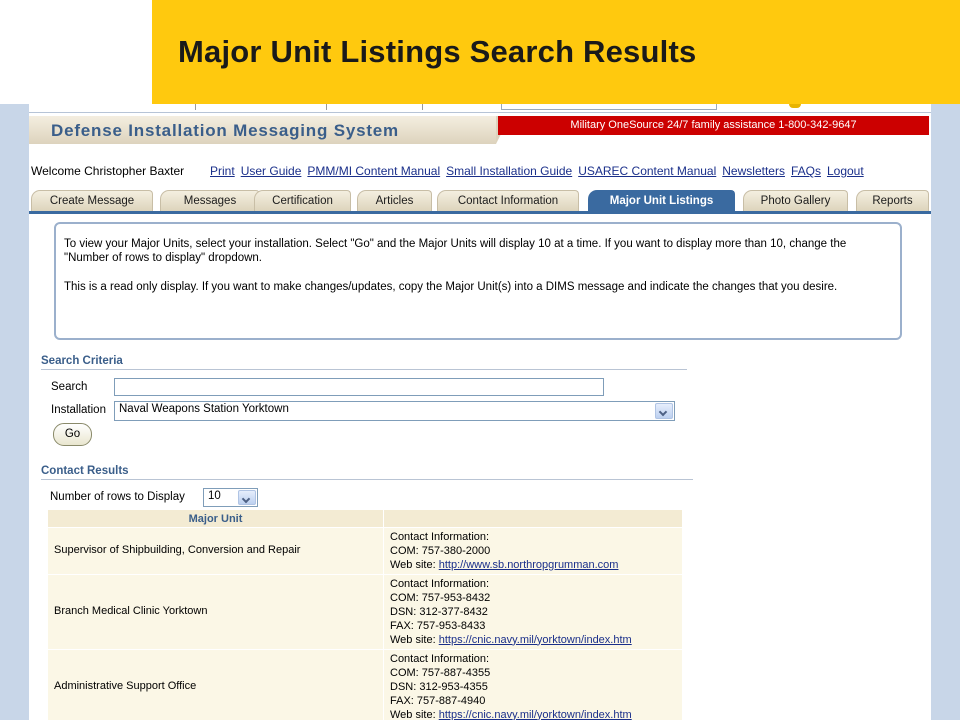 Image resolution: width=960 pixels, height=720 pixels. Describe the element at coordinates (394, 200) in the screenshot. I see `tab-articles: Articles` at that location.